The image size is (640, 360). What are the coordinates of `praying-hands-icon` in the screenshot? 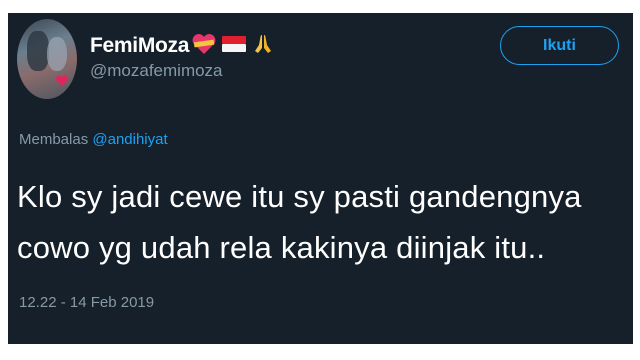 It's located at (263, 44).